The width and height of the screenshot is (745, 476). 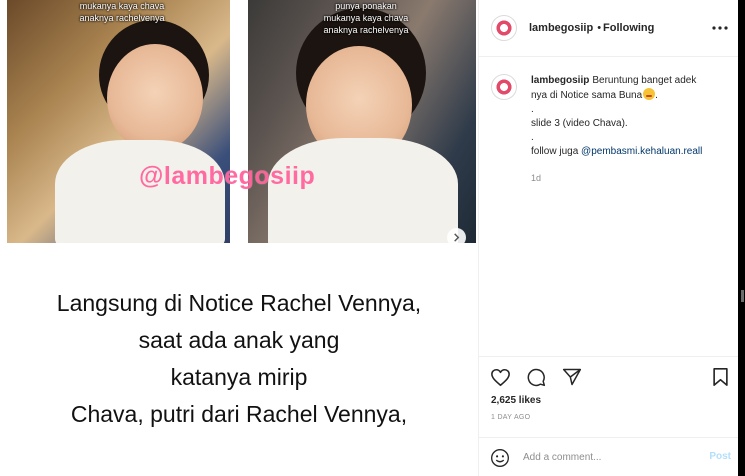 I want to click on headline-line: Chava, putri dari Rachel Vennya,, so click(x=239, y=414).